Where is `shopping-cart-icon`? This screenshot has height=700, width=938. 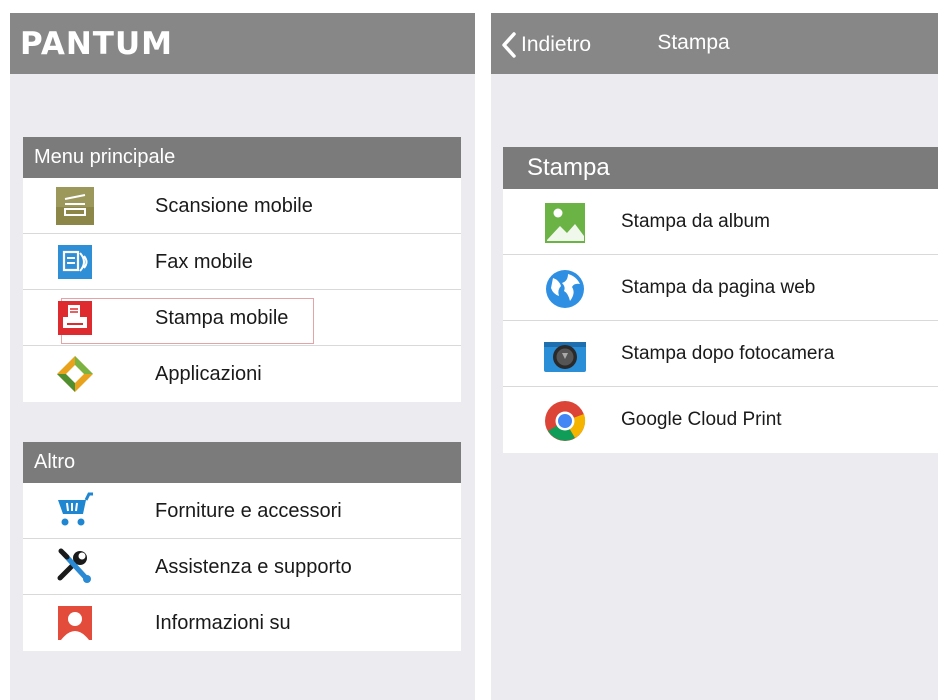 shopping-cart-icon is located at coordinates (75, 509).